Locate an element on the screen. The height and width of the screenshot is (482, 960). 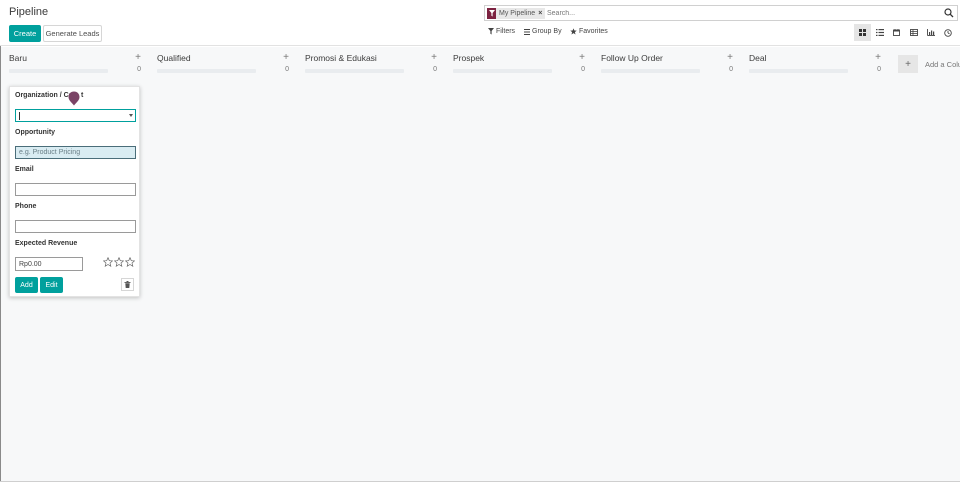
search-input is located at coordinates (742, 13).